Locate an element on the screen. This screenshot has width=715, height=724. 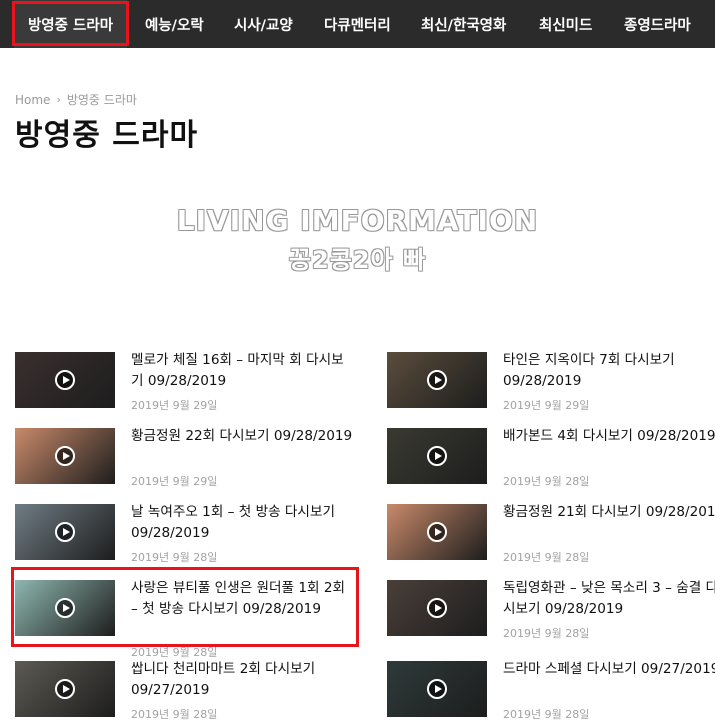
nav-item-airing-drama: 방영중 드라마 is located at coordinates (70, 24).